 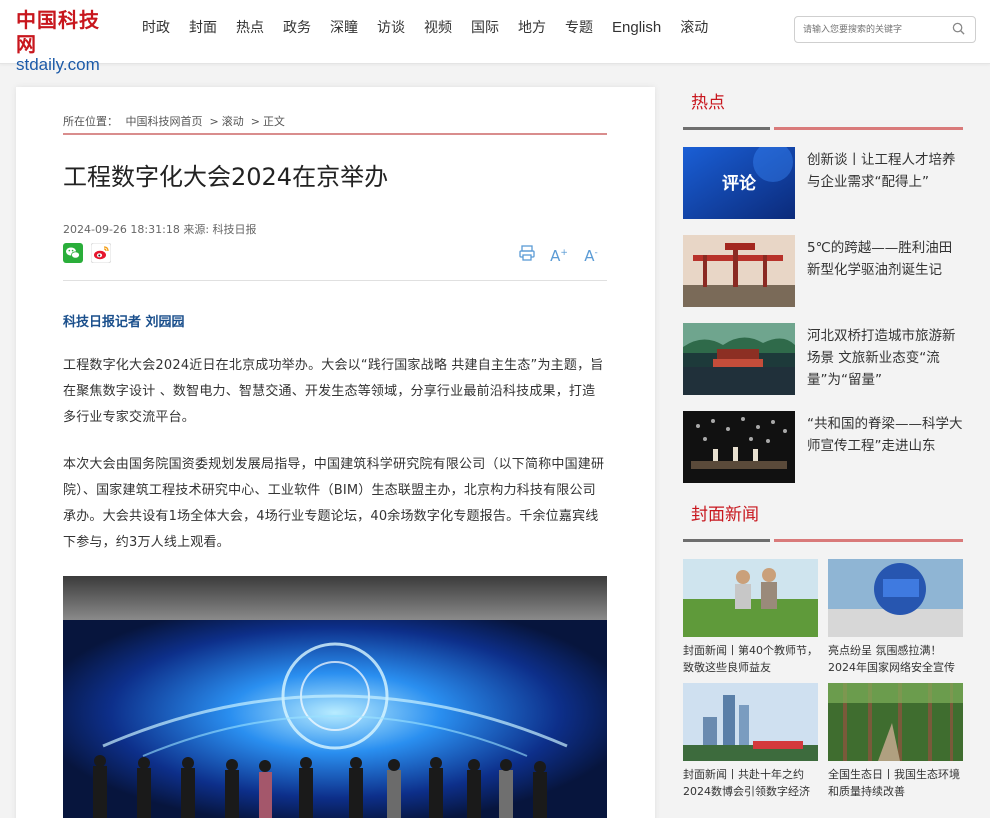 I want to click on nav-item-difang: 地方, so click(x=532, y=28).